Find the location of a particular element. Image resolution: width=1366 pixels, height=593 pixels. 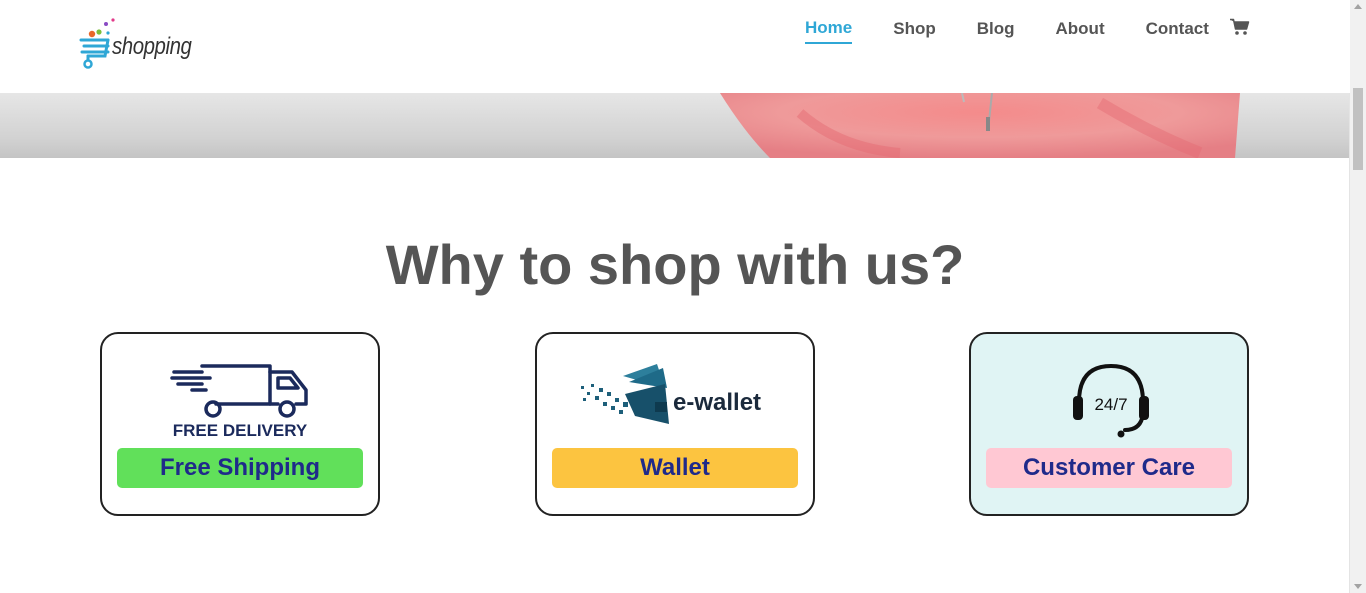

feature-card-customer-care: 24/7 Customer Care is located at coordinates (1109, 424).